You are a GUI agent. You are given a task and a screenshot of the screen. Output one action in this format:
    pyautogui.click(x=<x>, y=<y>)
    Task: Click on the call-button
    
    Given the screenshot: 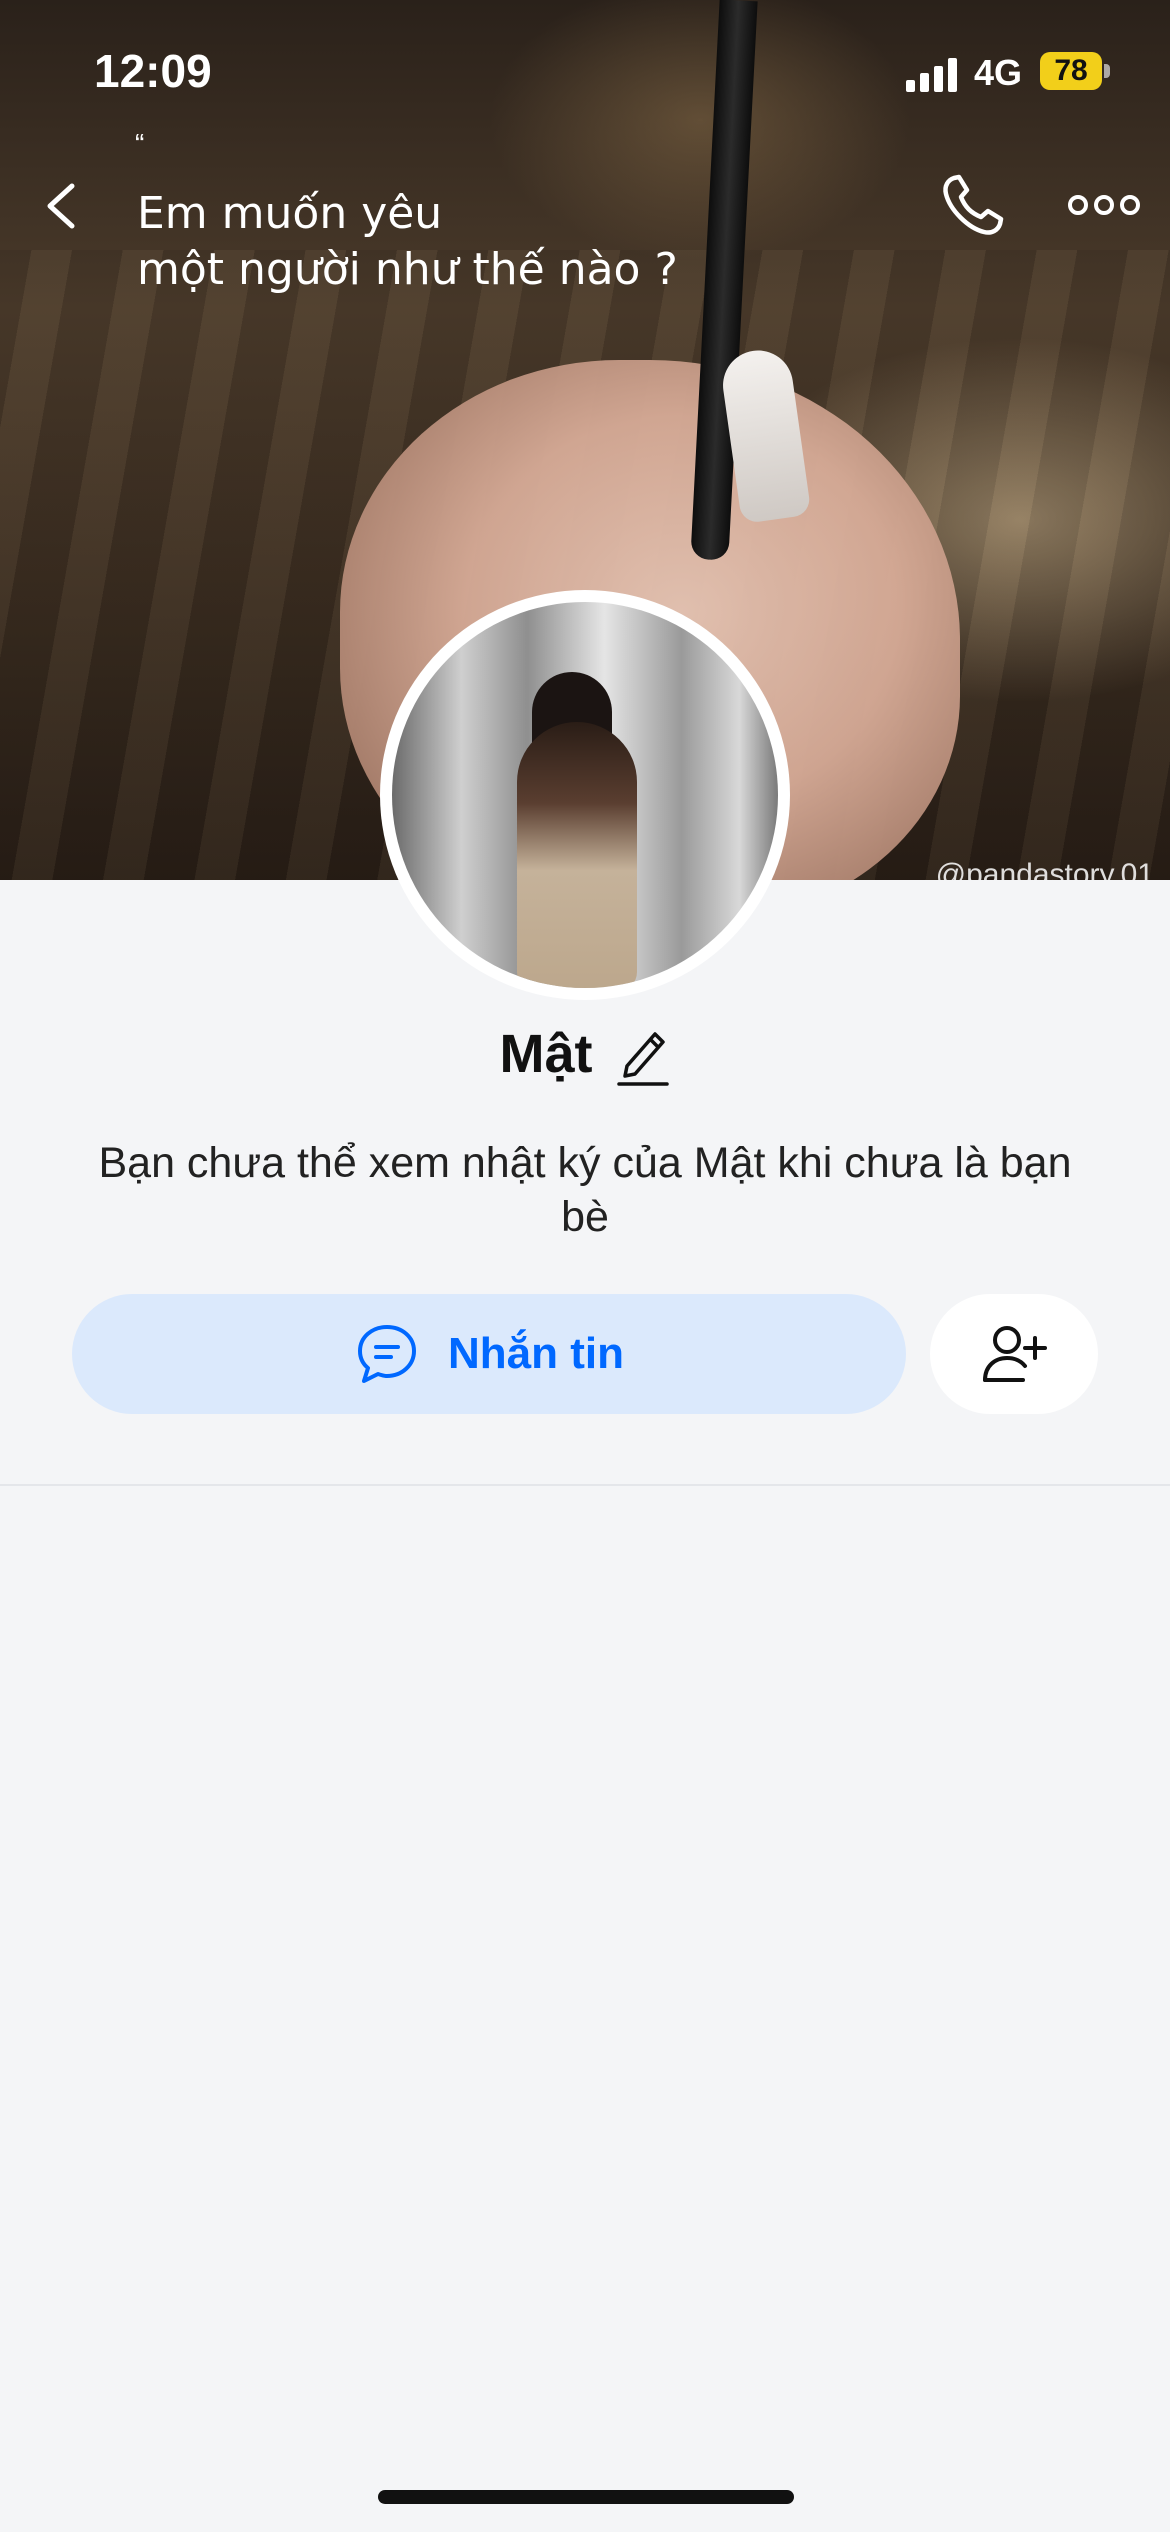 What is the action you would take?
    pyautogui.click(x=973, y=205)
    